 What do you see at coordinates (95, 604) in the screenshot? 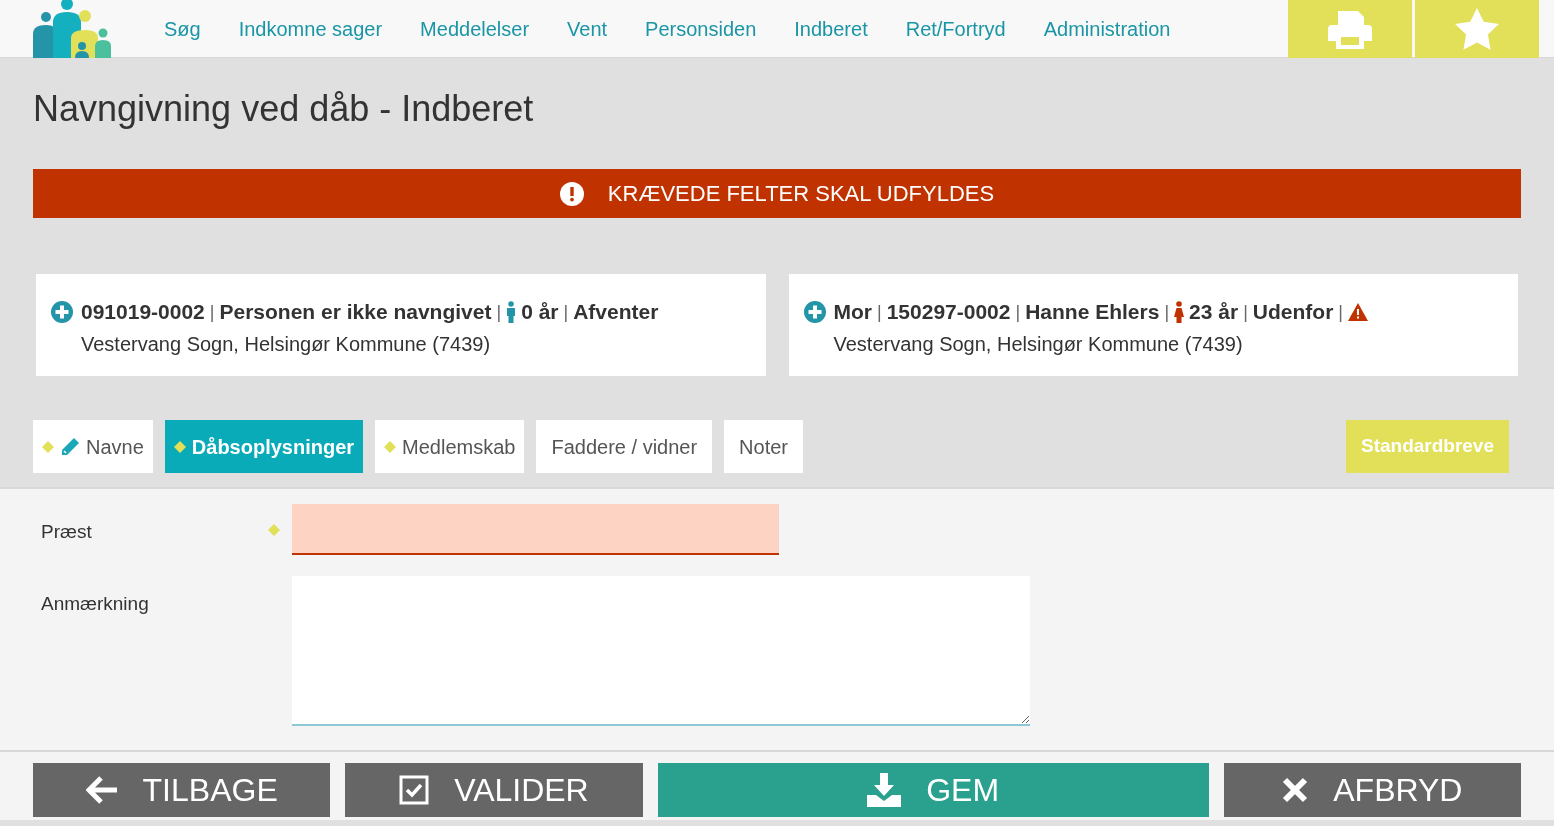
I see `field-label: Anmærkning` at bounding box center [95, 604].